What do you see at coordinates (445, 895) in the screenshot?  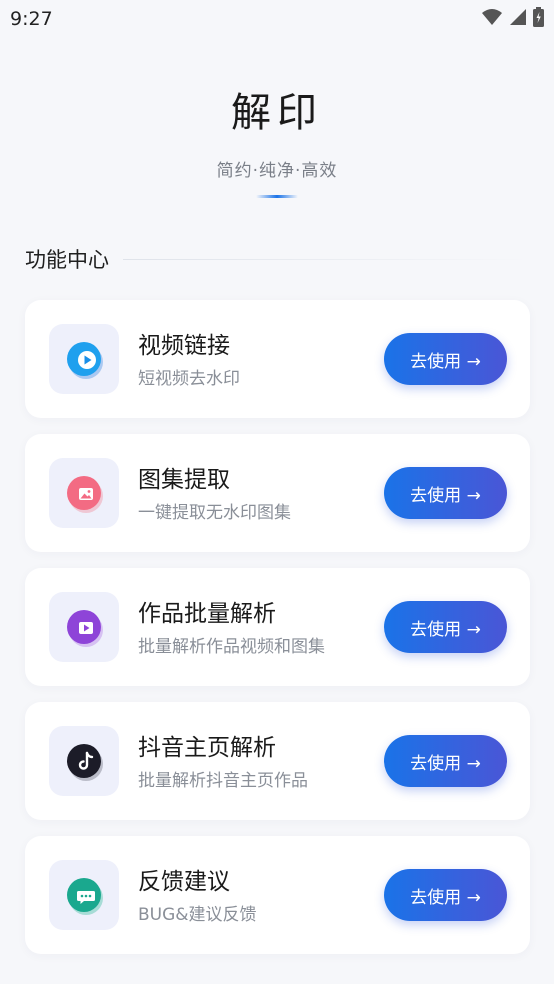 I see `use-button-feedback: 去使用 →` at bounding box center [445, 895].